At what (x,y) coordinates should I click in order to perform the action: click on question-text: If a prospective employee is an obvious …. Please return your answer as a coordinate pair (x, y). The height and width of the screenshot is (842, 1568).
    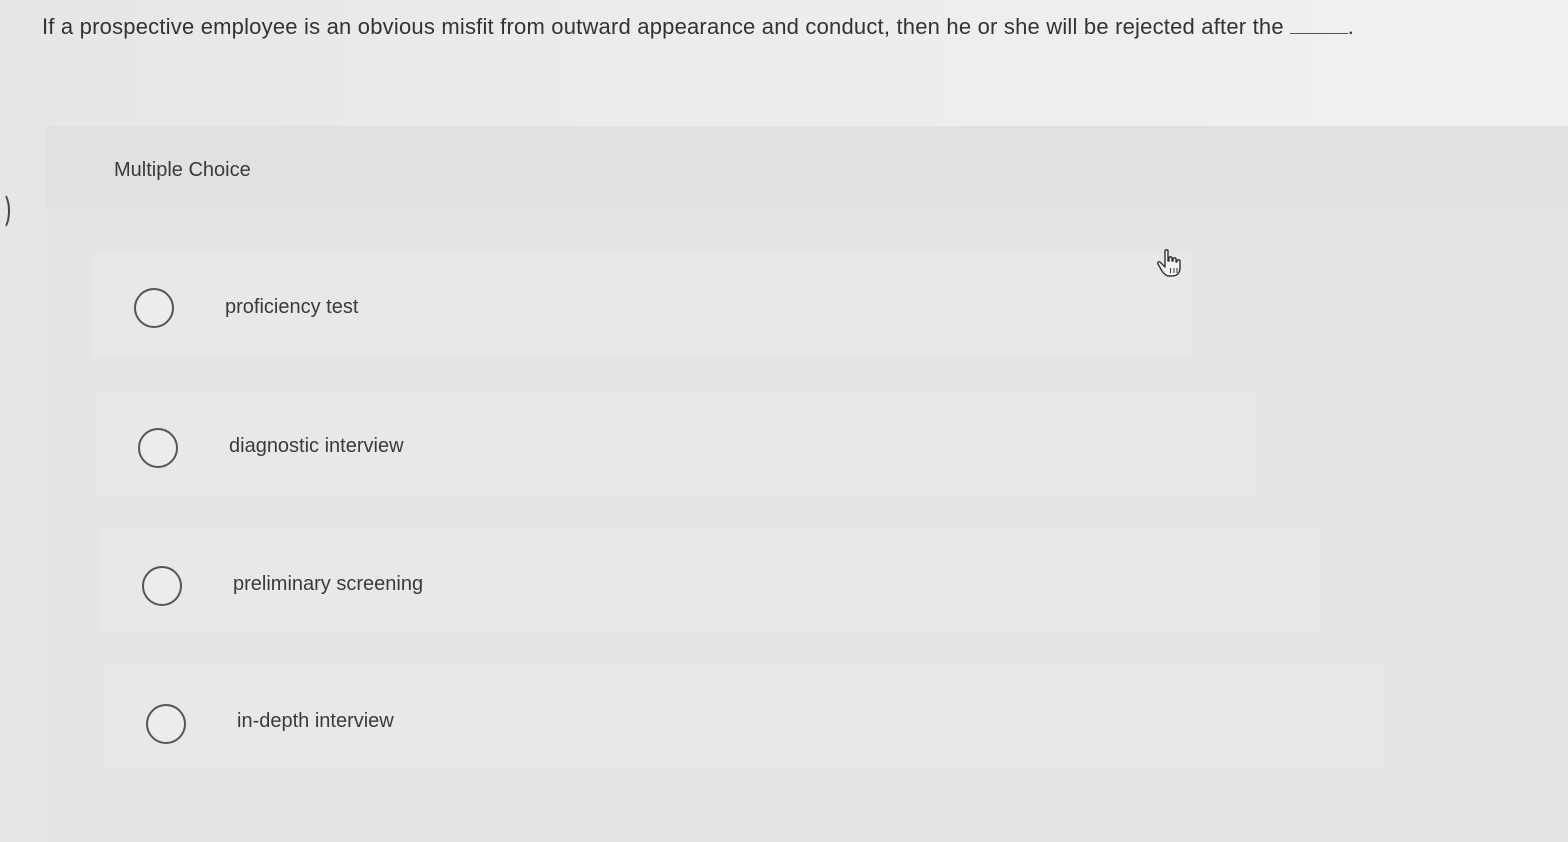
    Looking at the image, I should click on (663, 26).